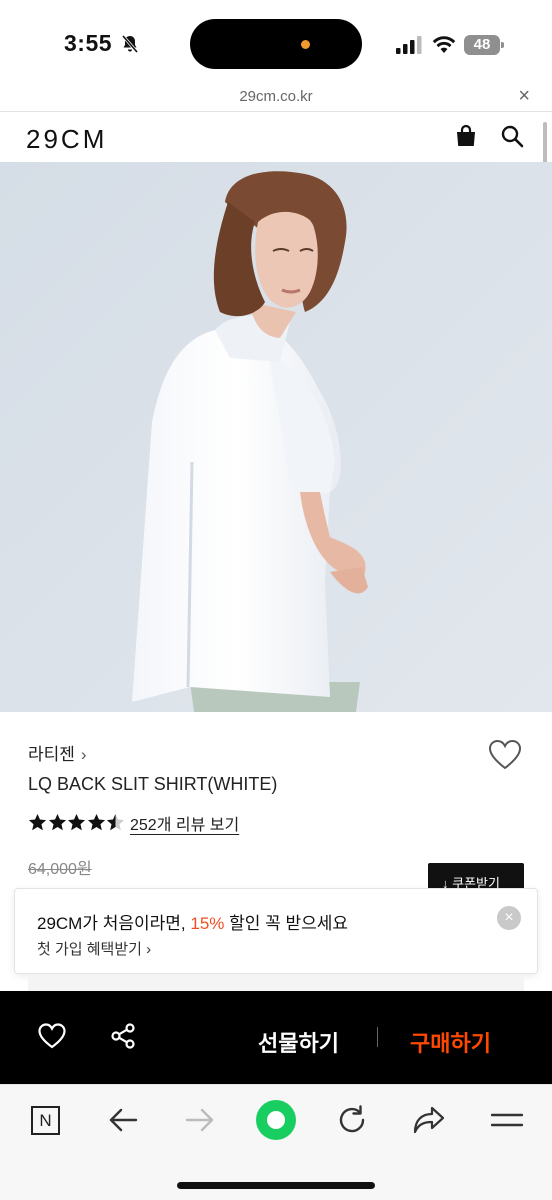 The height and width of the screenshot is (1200, 552). Describe the element at coordinates (507, 1120) in the screenshot. I see `menu-icon` at that location.